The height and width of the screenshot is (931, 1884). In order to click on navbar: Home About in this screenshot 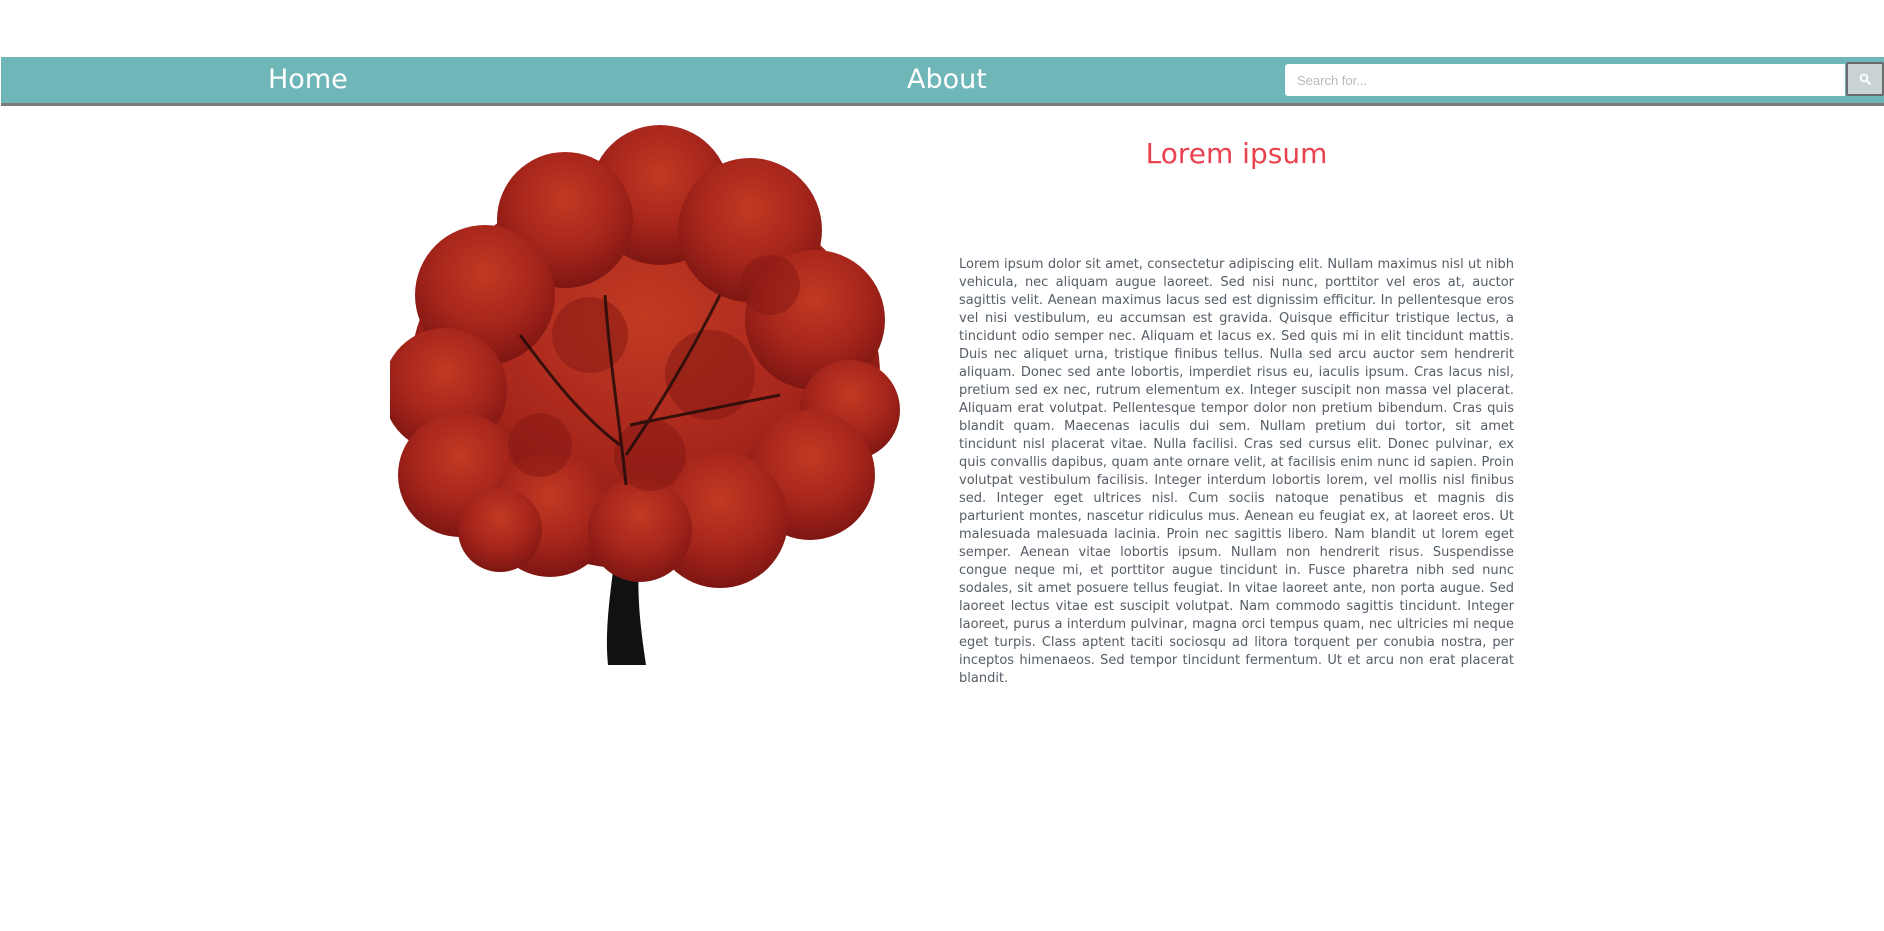, I will do `click(942, 81)`.